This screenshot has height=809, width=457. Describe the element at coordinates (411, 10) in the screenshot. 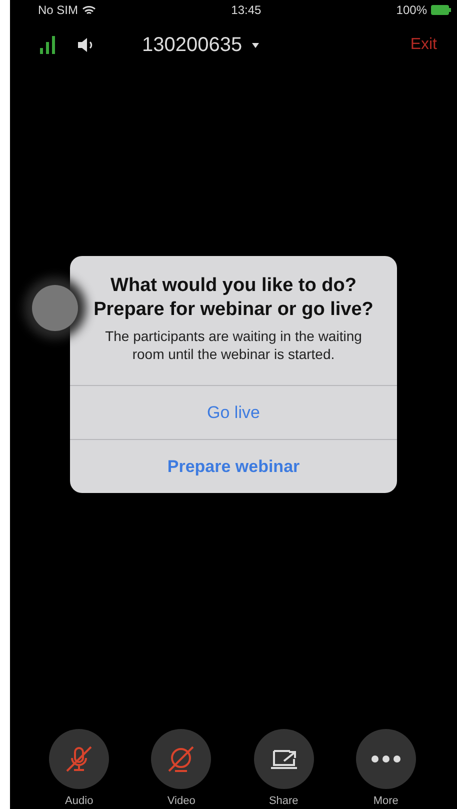

I see `battery-percentage: 100%` at that location.